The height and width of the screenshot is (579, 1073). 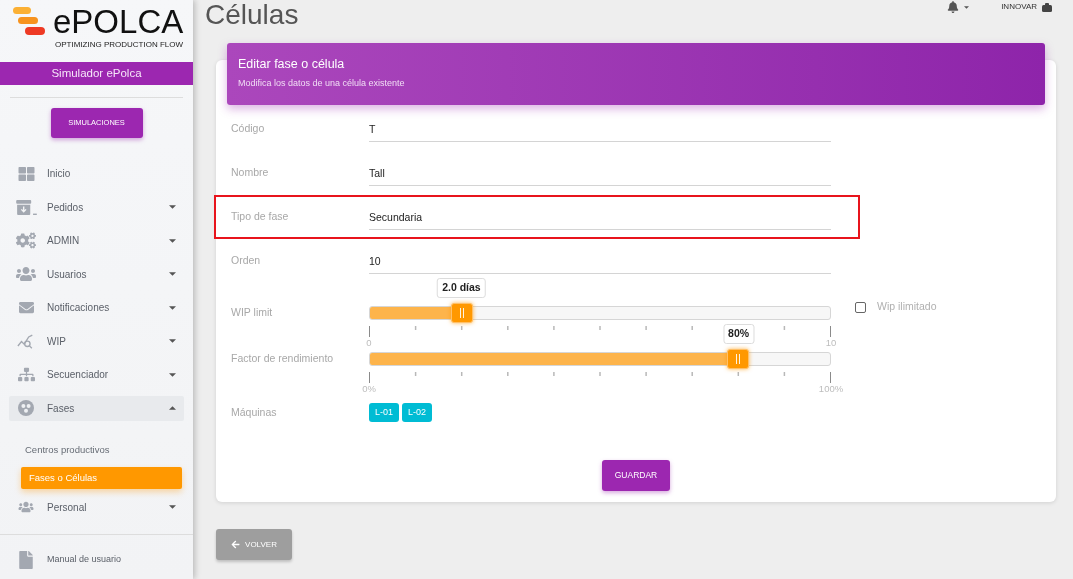 What do you see at coordinates (248, 129) in the screenshot?
I see `field-label: Código` at bounding box center [248, 129].